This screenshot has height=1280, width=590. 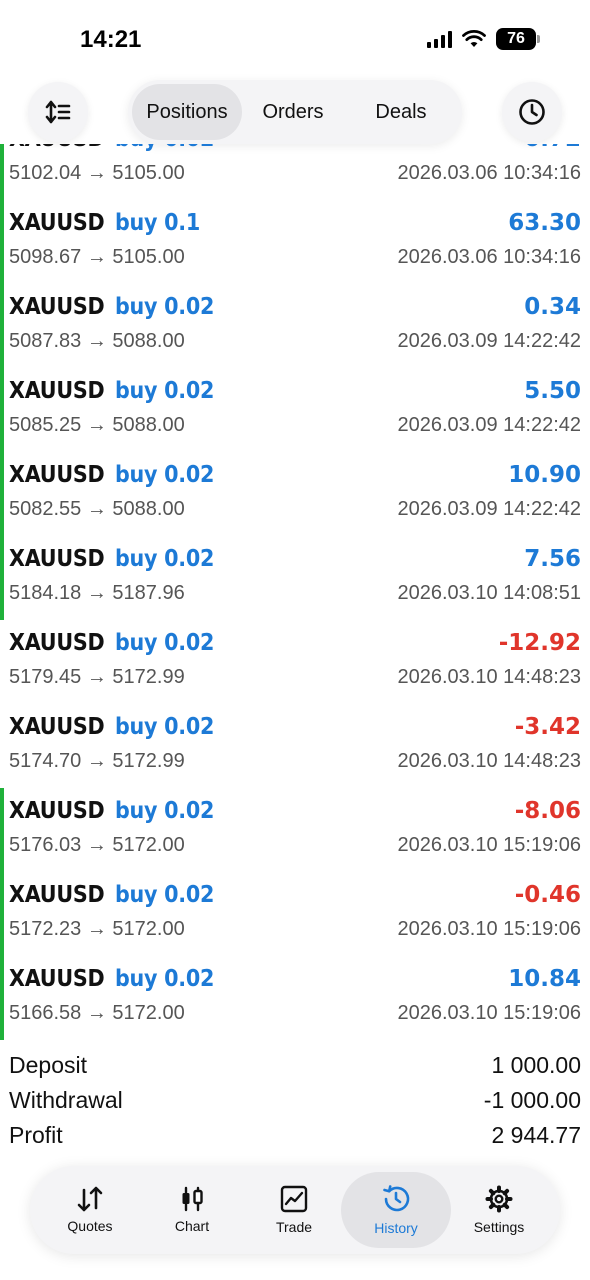 I want to click on sort-button, so click(x=58, y=112).